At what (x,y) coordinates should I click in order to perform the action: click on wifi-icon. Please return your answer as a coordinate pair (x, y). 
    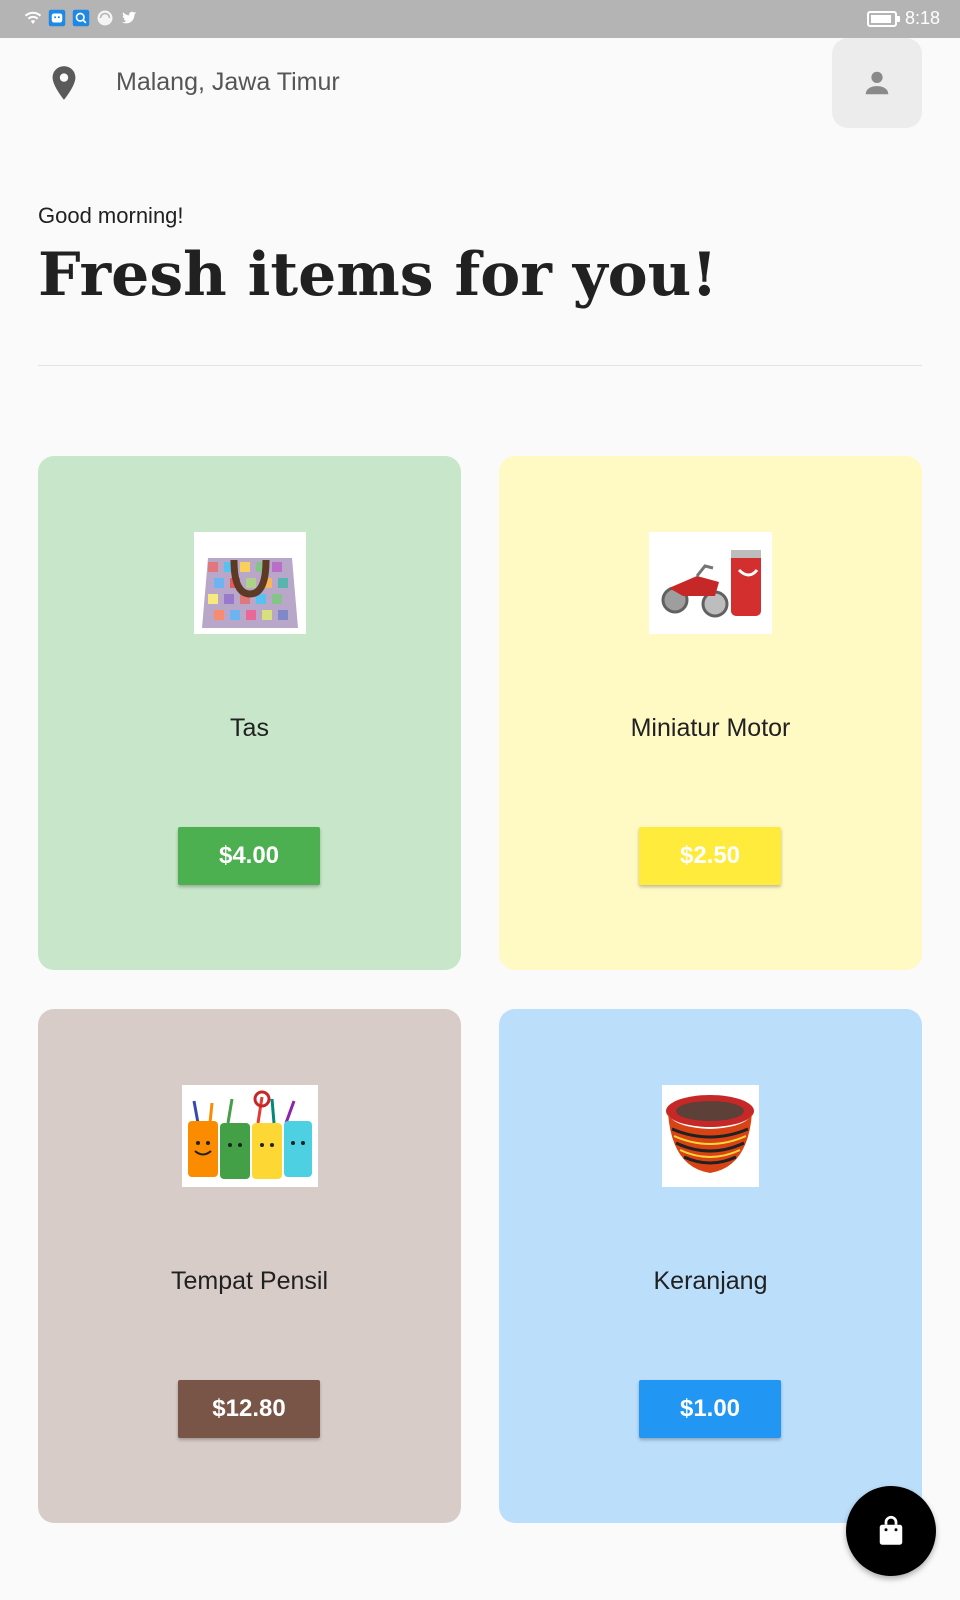
    Looking at the image, I should click on (33, 17).